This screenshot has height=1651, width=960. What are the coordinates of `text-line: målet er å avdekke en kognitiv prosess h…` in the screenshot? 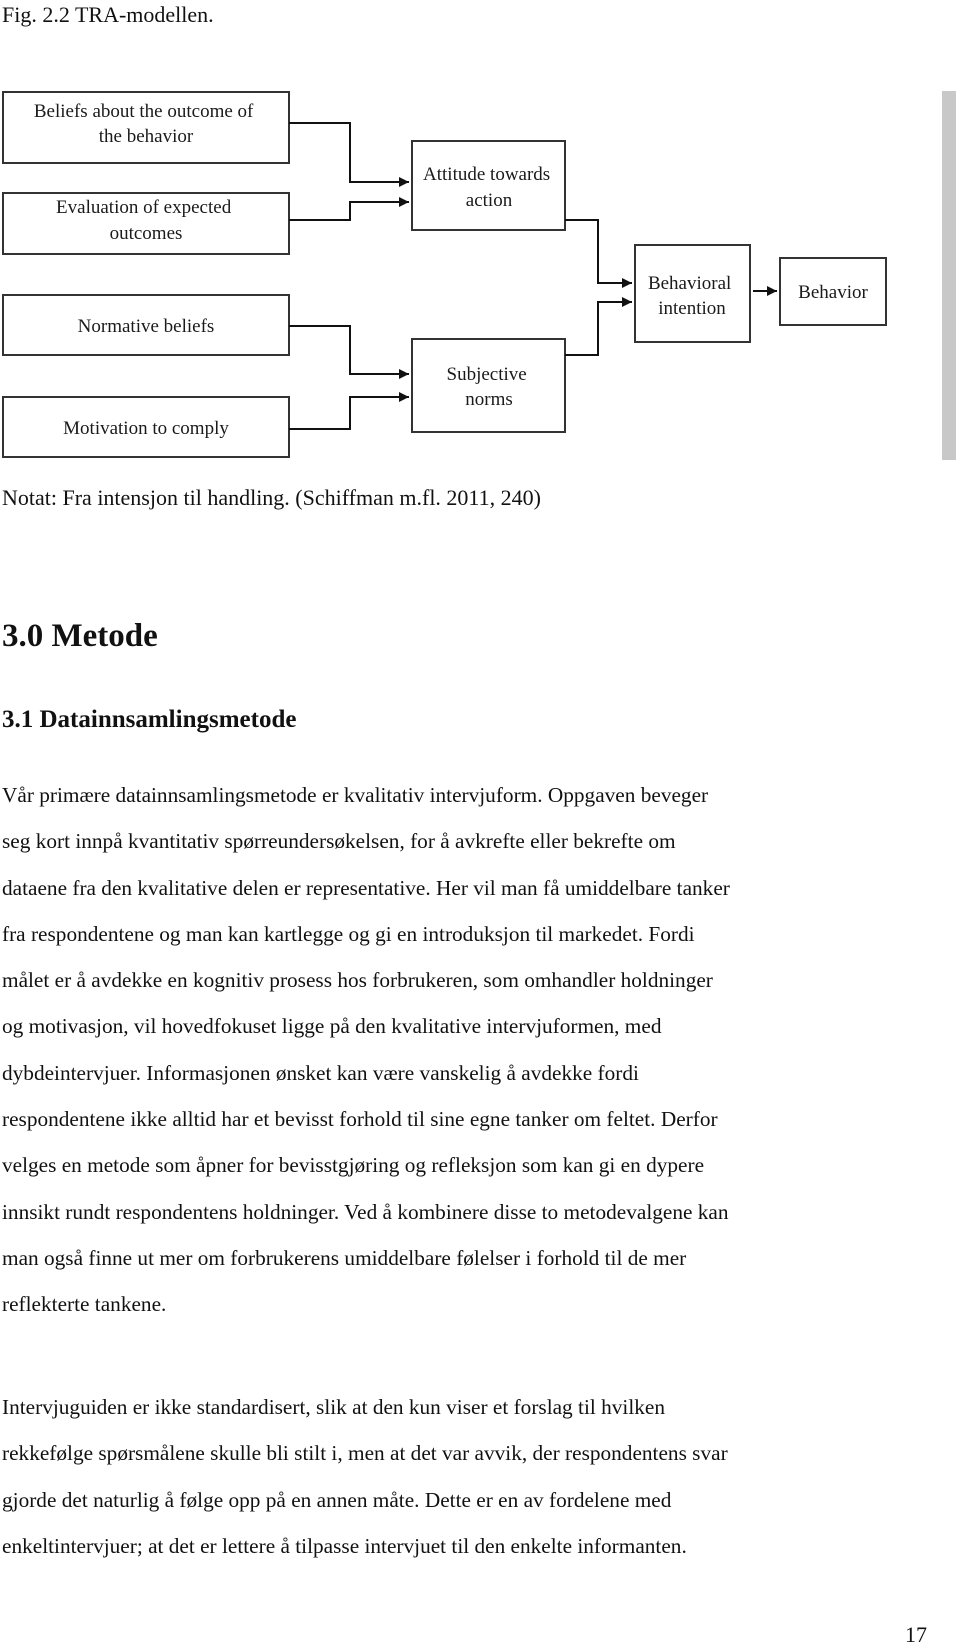 It's located at (357, 980).